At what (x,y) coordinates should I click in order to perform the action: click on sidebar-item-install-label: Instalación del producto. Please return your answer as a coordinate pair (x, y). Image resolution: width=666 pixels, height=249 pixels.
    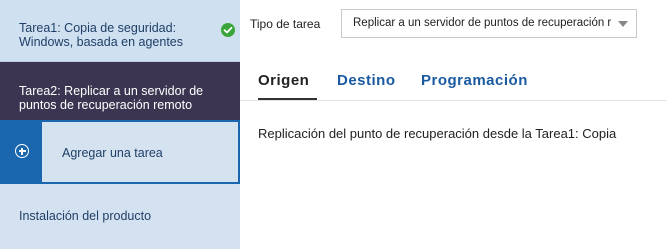
    Looking at the image, I should click on (85, 216).